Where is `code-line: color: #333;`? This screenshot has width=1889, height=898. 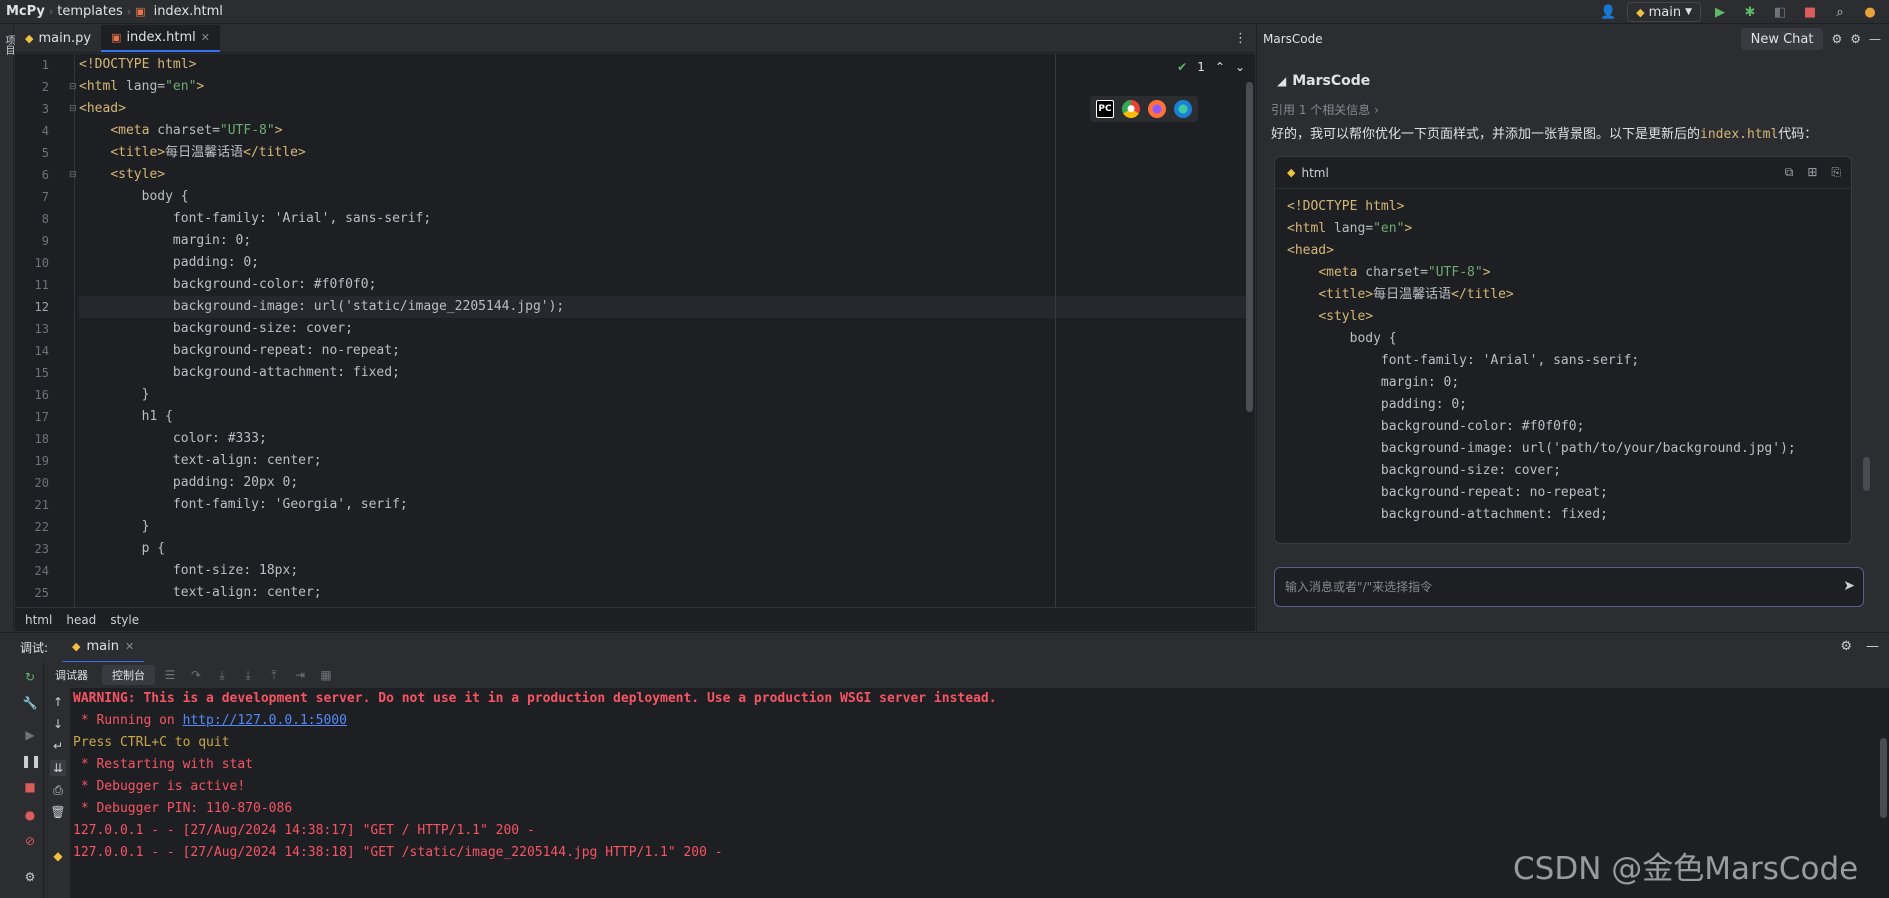 code-line: color: #333; is located at coordinates (664, 439).